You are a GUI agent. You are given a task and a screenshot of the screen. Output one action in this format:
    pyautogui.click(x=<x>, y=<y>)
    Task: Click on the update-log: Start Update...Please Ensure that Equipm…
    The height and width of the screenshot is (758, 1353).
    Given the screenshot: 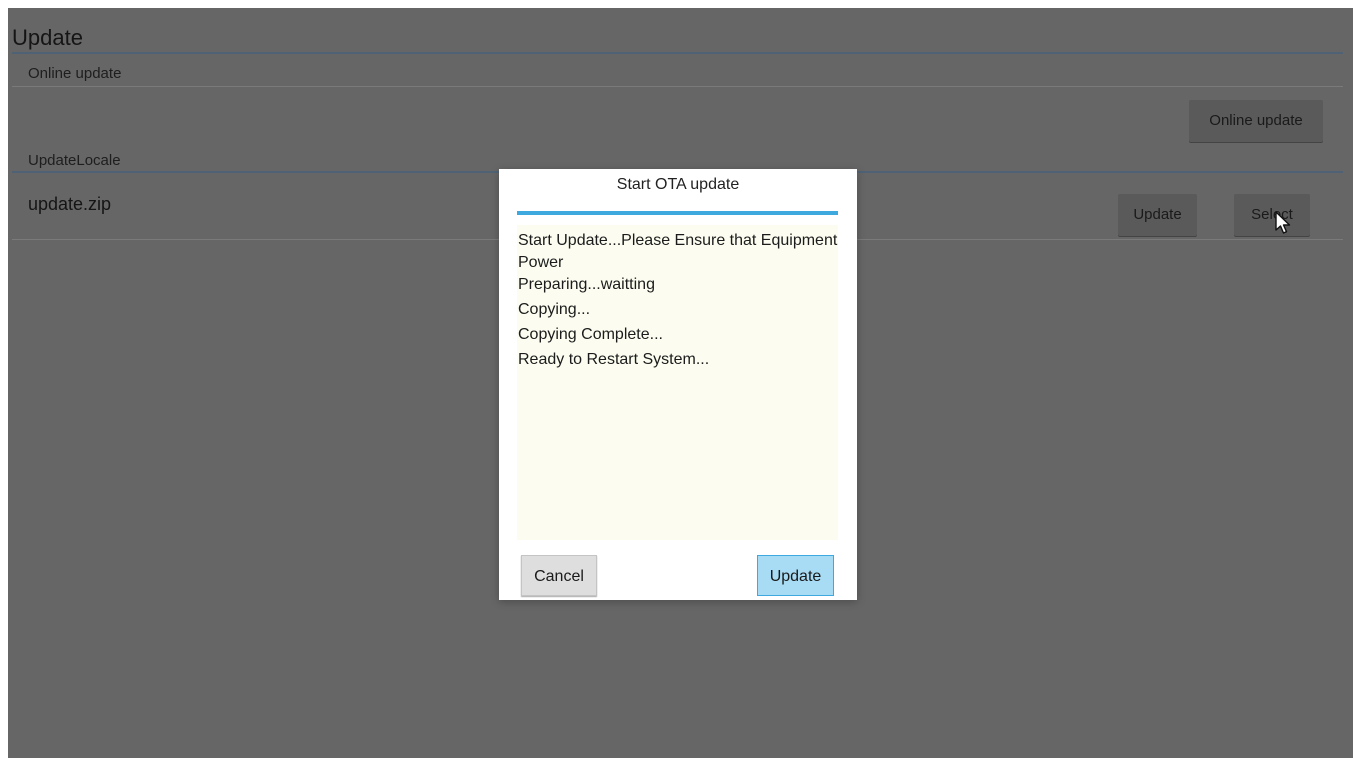 What is the action you would take?
    pyautogui.click(x=677, y=382)
    